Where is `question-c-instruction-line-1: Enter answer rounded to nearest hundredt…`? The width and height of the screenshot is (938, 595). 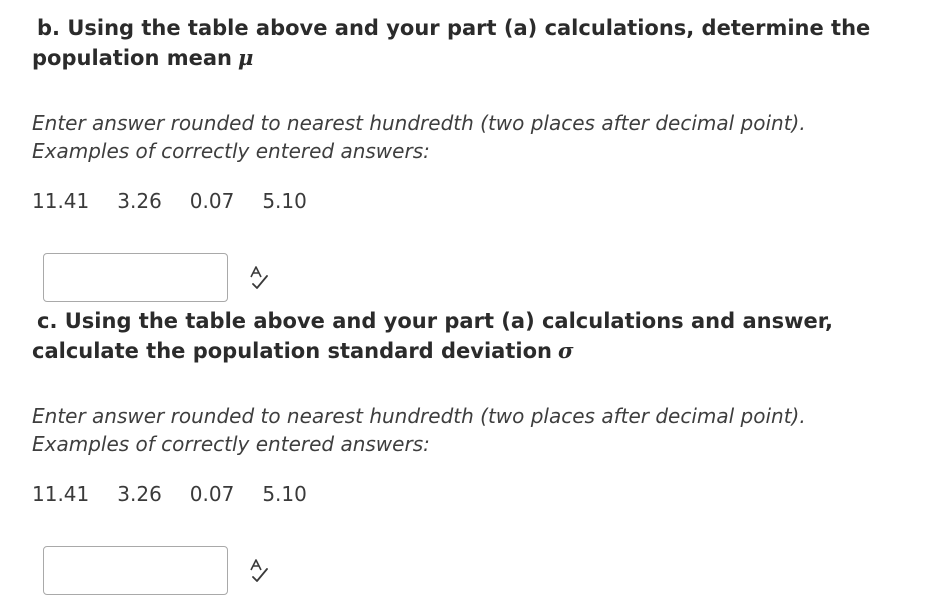
question-c-instruction-line-1: Enter answer rounded to nearest hundredt… is located at coordinates (419, 416).